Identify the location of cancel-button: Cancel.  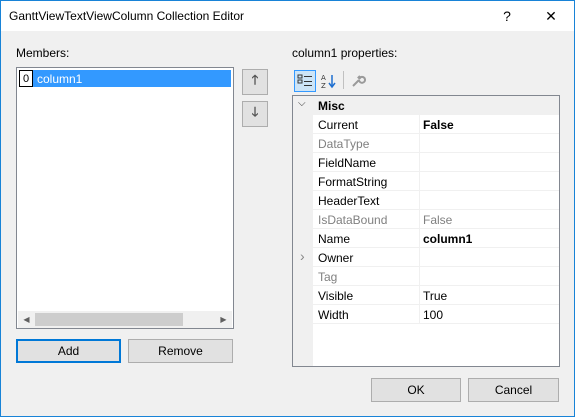
(513, 390).